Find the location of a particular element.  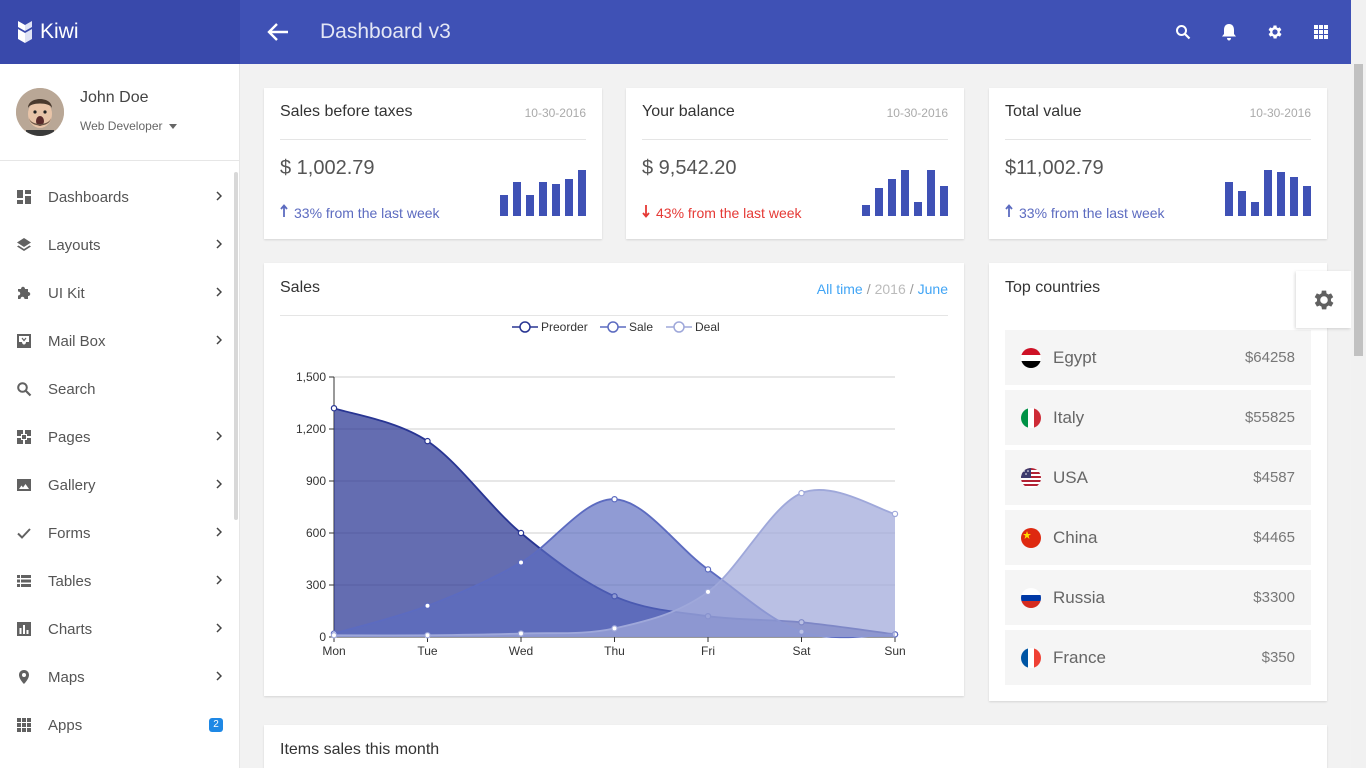

stat-change-text: 33% from the last week is located at coordinates (1092, 212).